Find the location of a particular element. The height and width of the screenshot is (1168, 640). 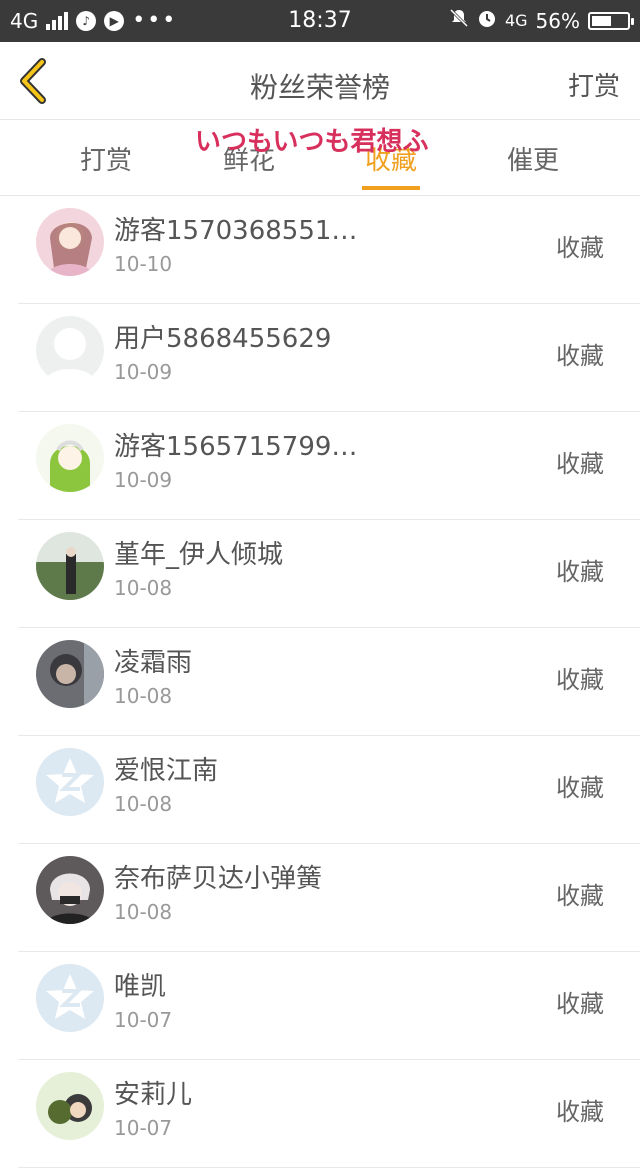

page-title: 粉丝荣誉榜 is located at coordinates (319, 87).